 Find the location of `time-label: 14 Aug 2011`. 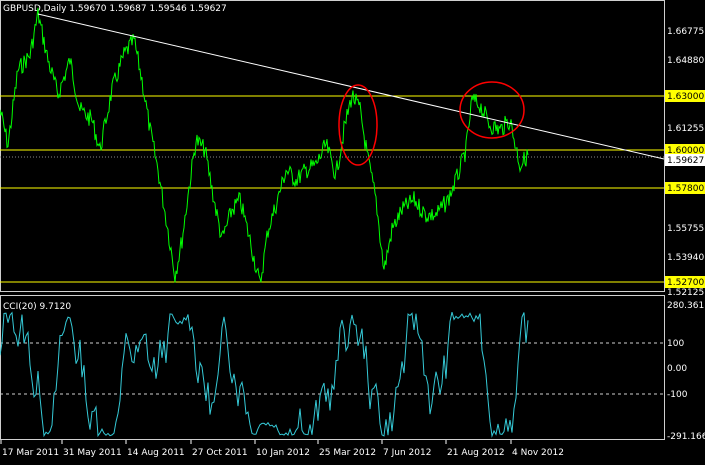

time-label: 14 Aug 2011 is located at coordinates (156, 453).